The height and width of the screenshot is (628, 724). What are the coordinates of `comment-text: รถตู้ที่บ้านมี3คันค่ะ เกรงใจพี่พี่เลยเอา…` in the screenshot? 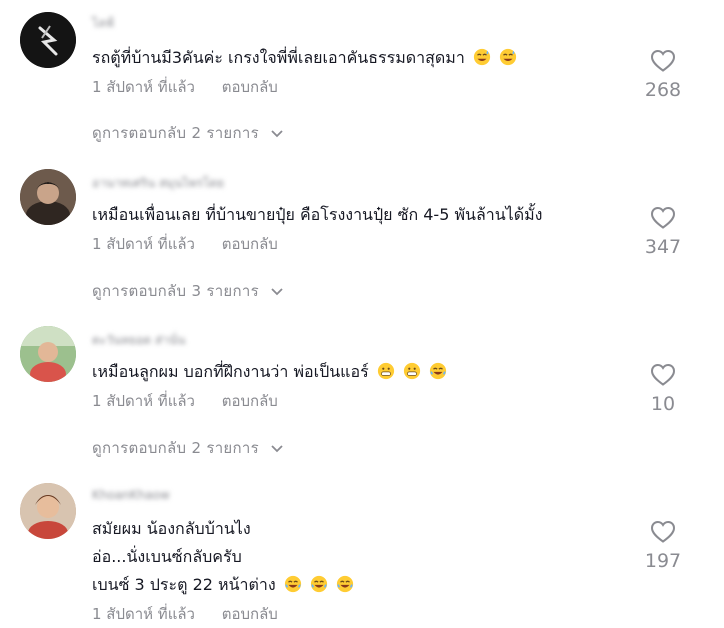 It's located at (304, 59).